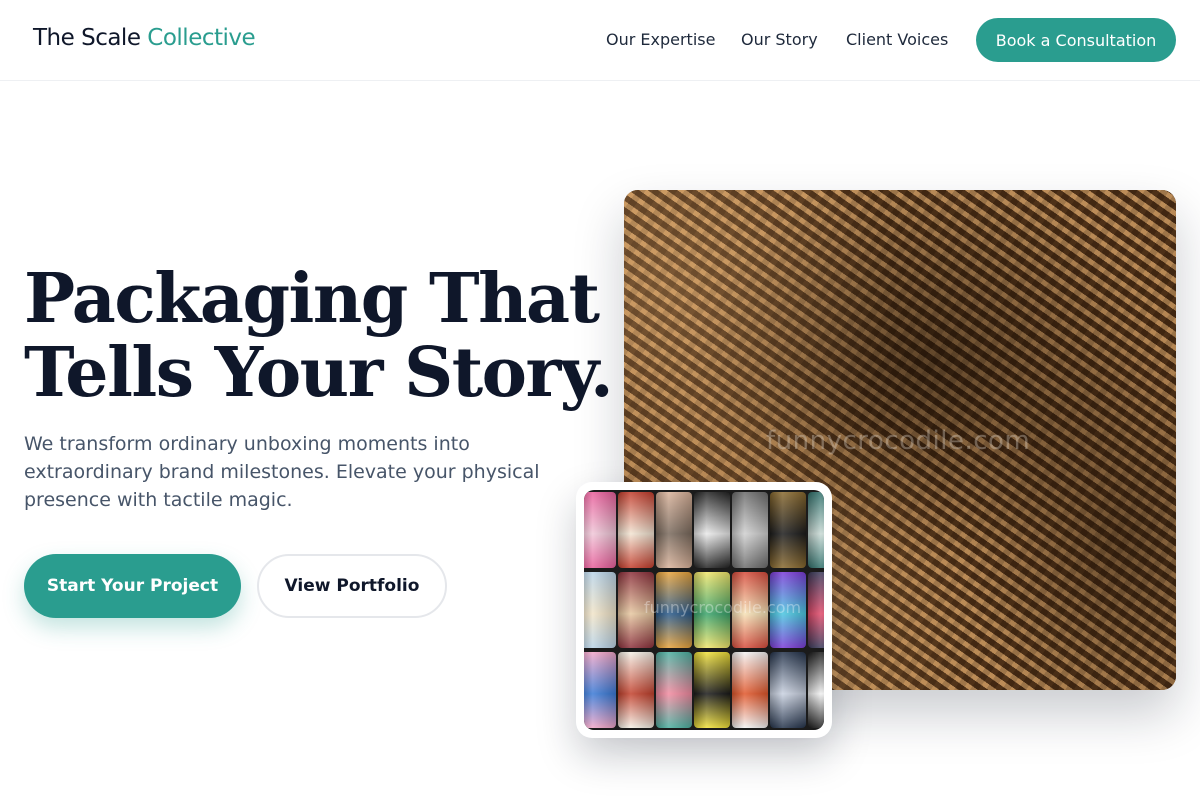 The image size is (1200, 800). What do you see at coordinates (1076, 40) in the screenshot?
I see `book-consultation-button: Book a Consultation` at bounding box center [1076, 40].